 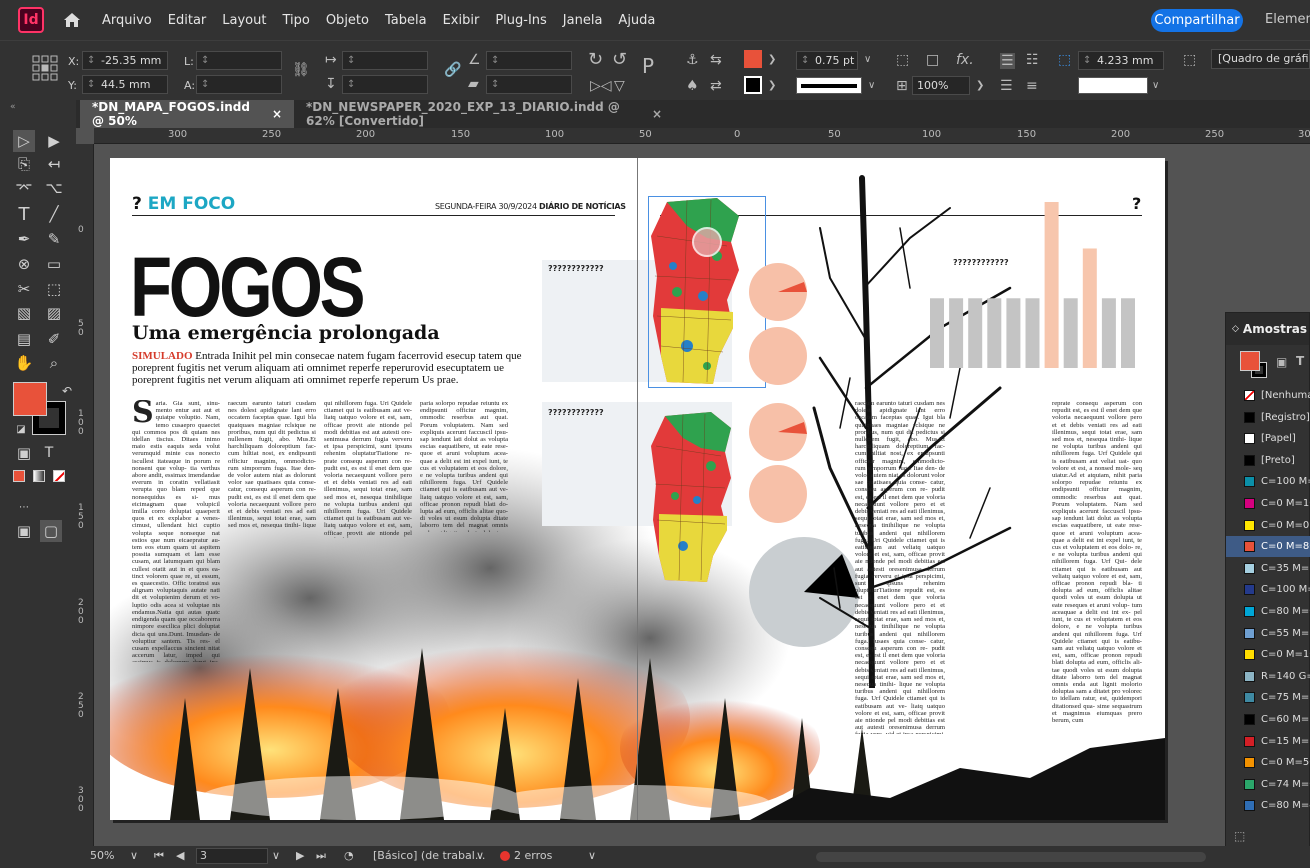 What do you see at coordinates (385, 60) in the screenshot?
I see `scale-x-field` at bounding box center [385, 60].